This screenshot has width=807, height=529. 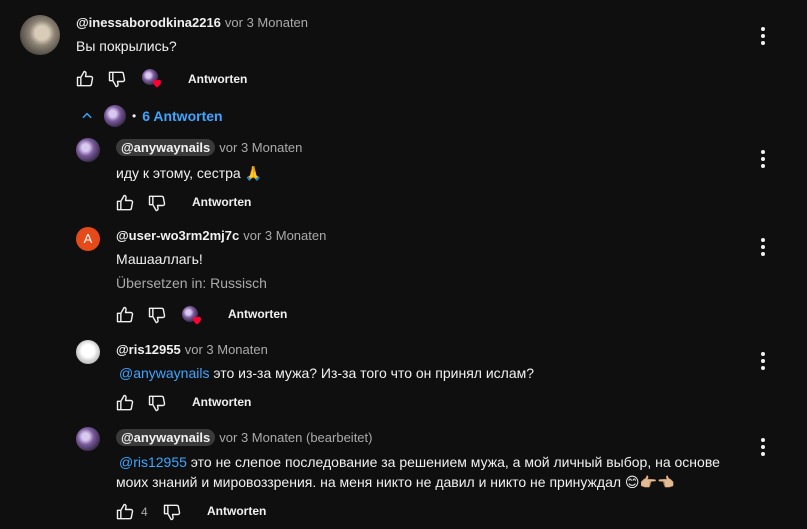 I want to click on comment-author: @inessaborodkina2216, so click(x=148, y=22).